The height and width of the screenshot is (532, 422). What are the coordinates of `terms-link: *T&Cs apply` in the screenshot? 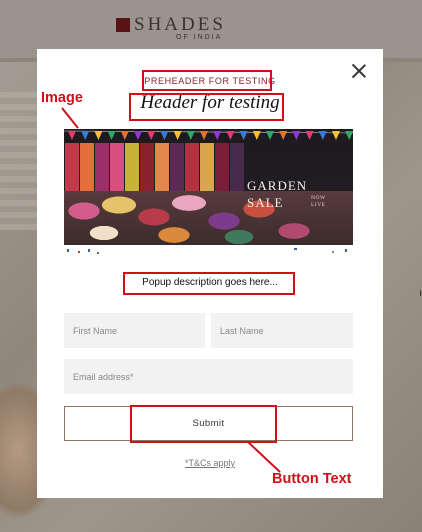 It's located at (210, 463).